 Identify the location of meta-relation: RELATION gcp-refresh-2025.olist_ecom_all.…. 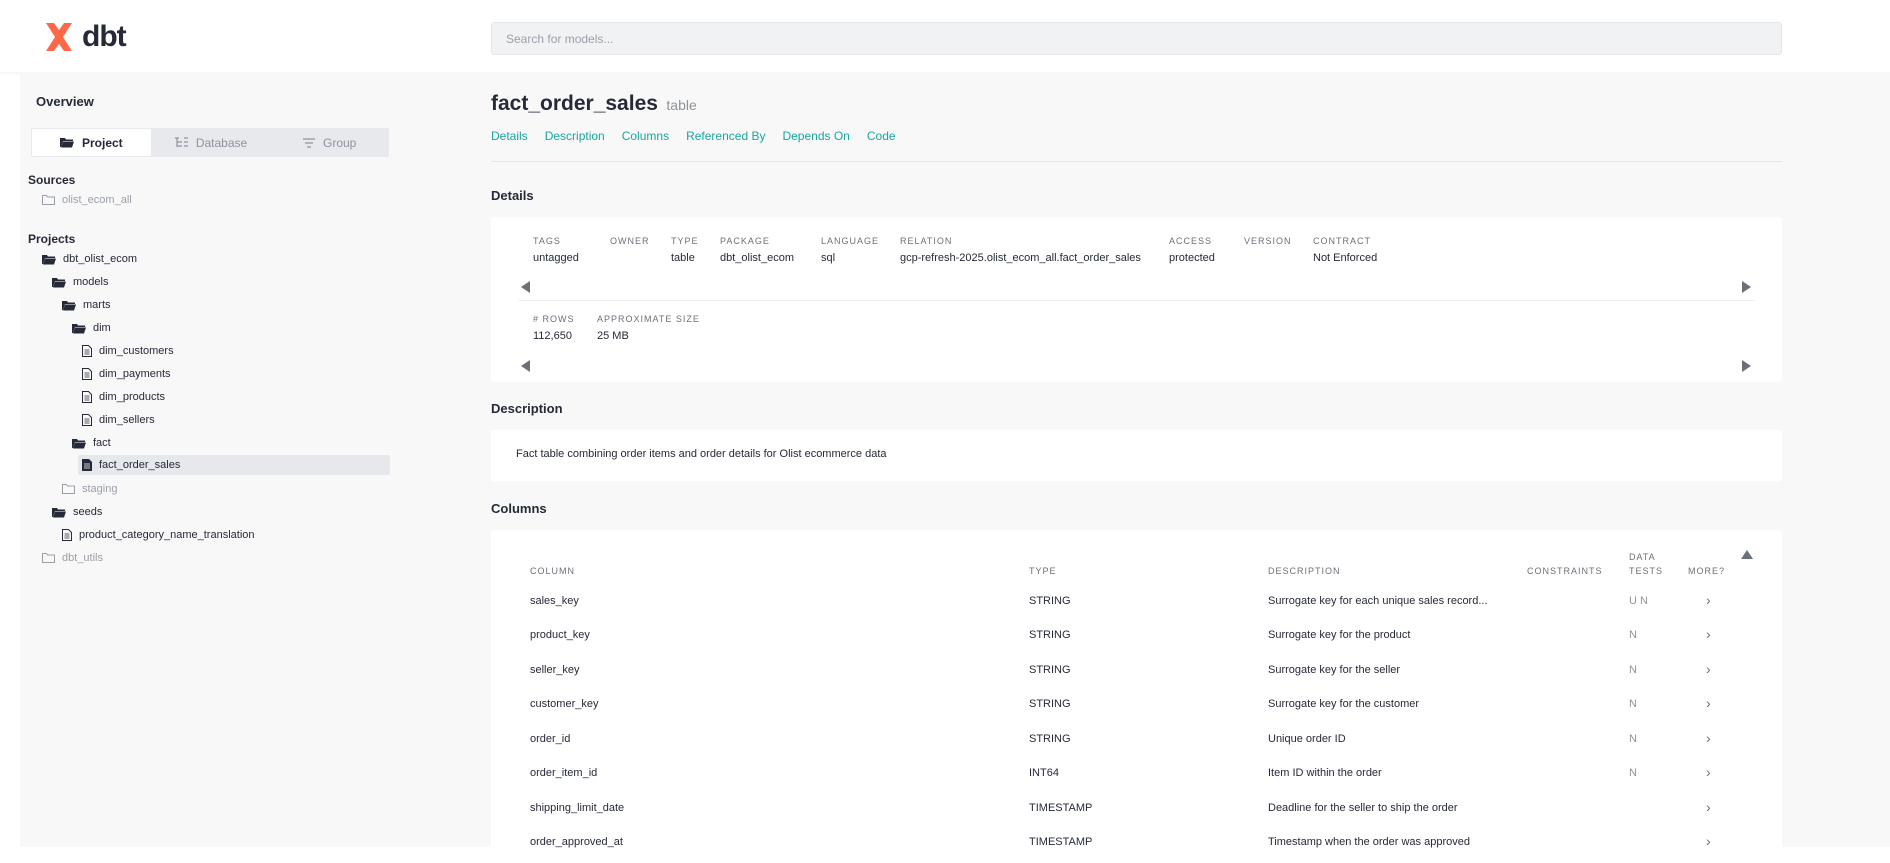
(1020, 250).